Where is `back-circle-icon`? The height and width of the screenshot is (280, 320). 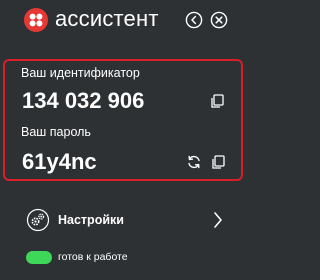 back-circle-icon is located at coordinates (194, 20).